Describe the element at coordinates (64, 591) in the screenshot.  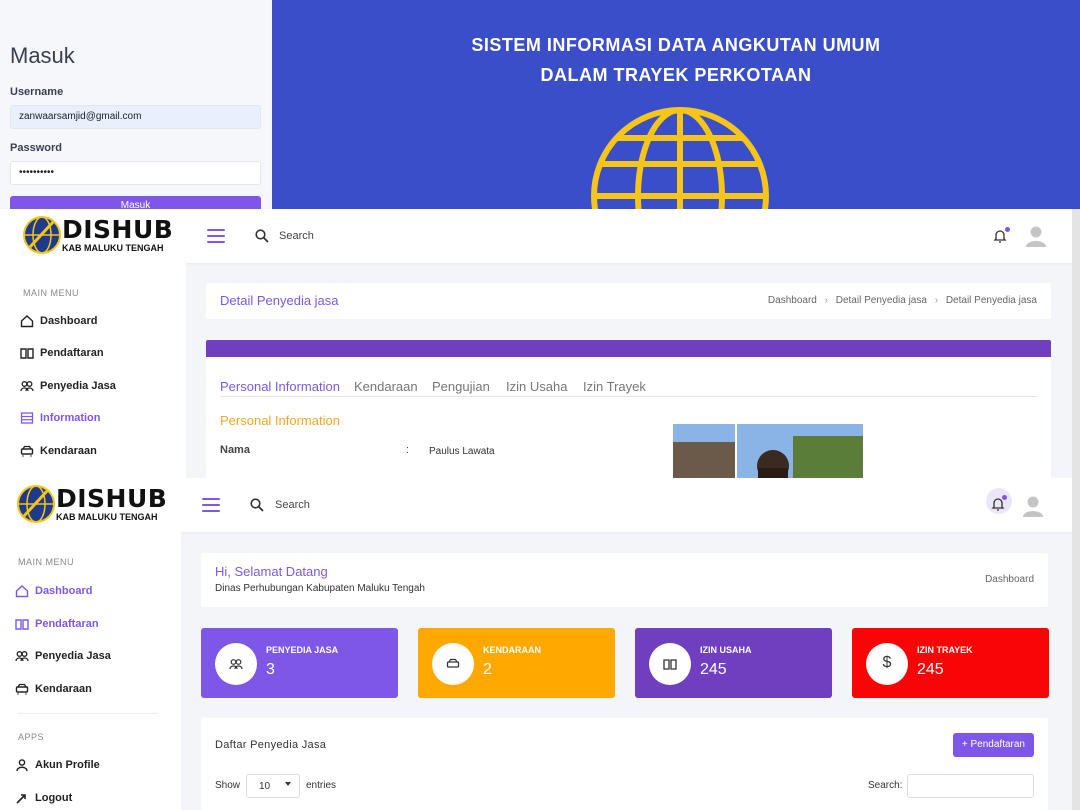
I see `sidebar-item-label: Dashboard` at that location.